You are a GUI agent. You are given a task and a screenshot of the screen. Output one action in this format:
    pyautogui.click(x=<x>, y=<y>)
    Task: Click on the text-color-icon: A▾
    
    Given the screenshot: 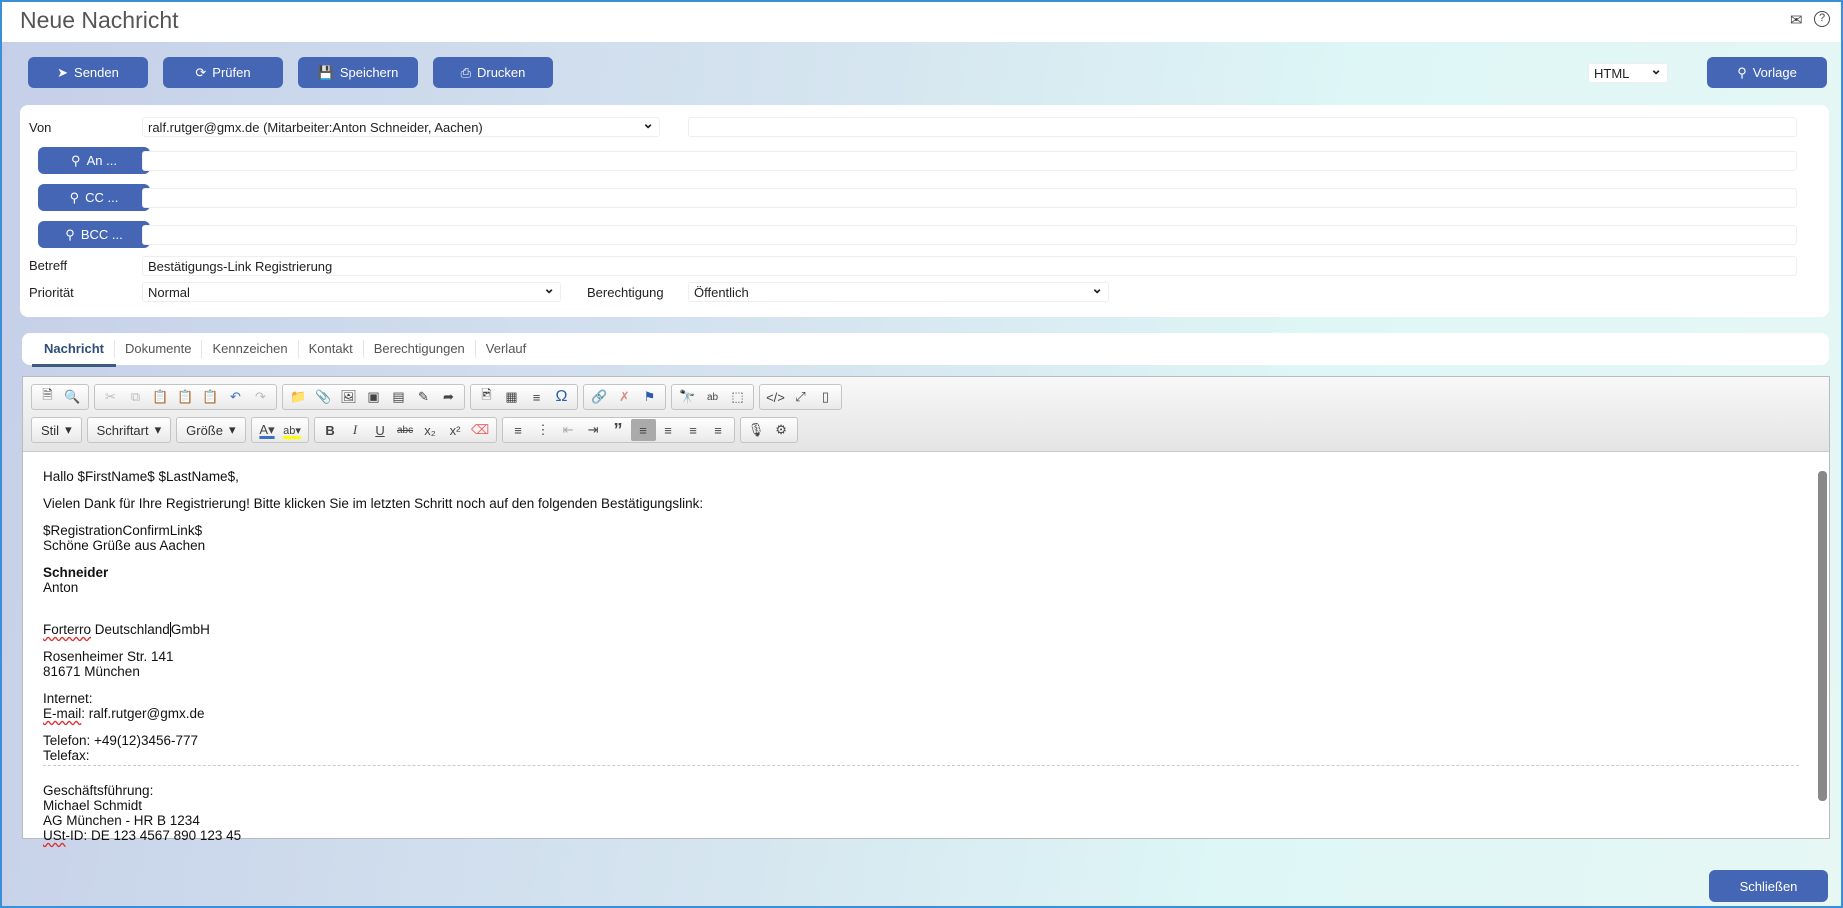 What is the action you would take?
    pyautogui.click(x=267, y=430)
    